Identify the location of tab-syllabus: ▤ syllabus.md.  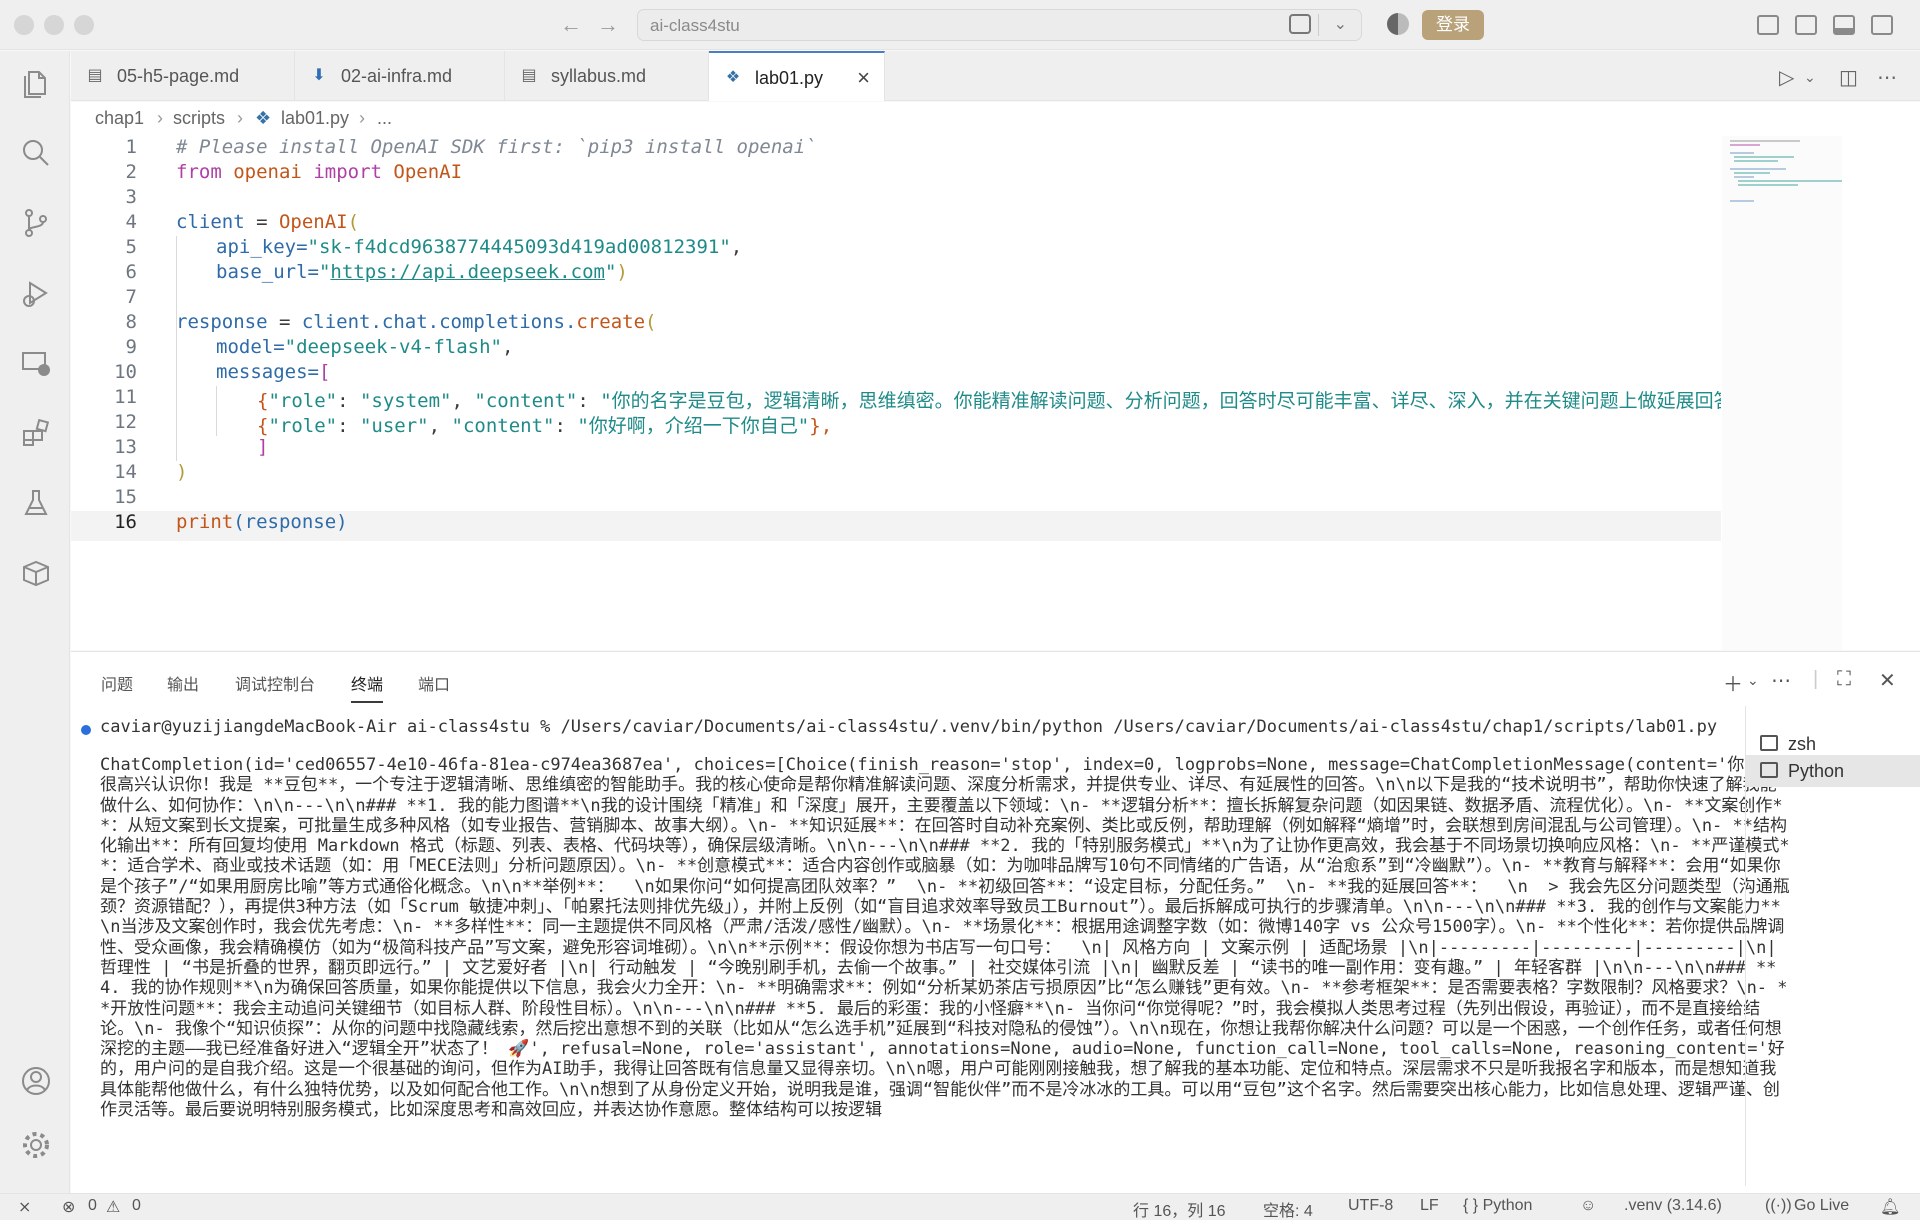
(607, 76).